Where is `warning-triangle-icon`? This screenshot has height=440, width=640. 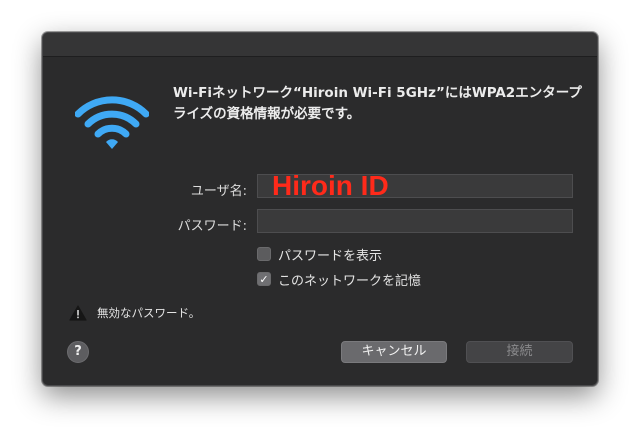
warning-triangle-icon is located at coordinates (78, 313).